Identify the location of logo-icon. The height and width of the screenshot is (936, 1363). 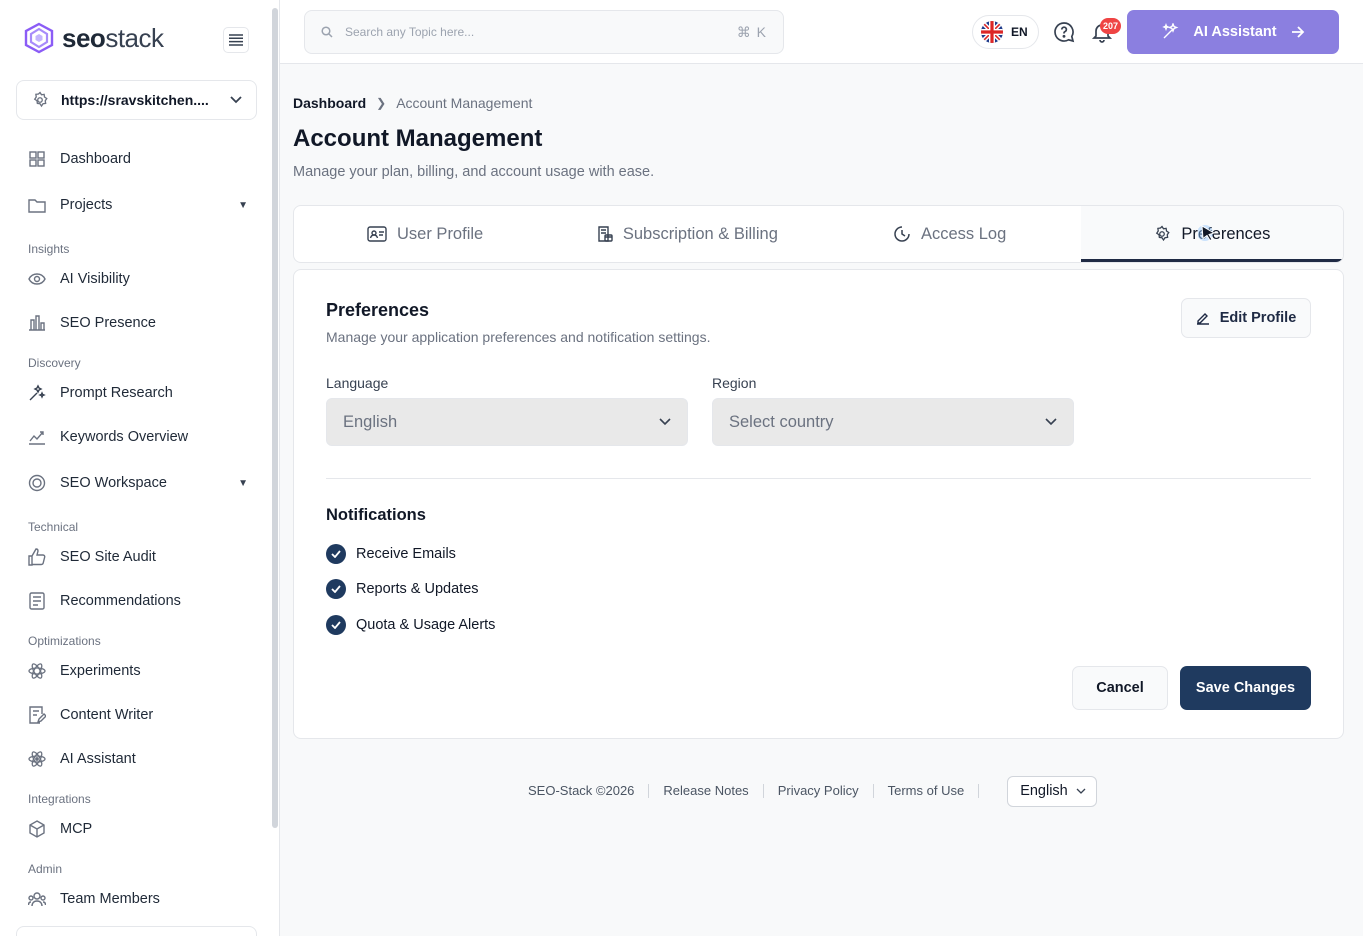
(39, 38).